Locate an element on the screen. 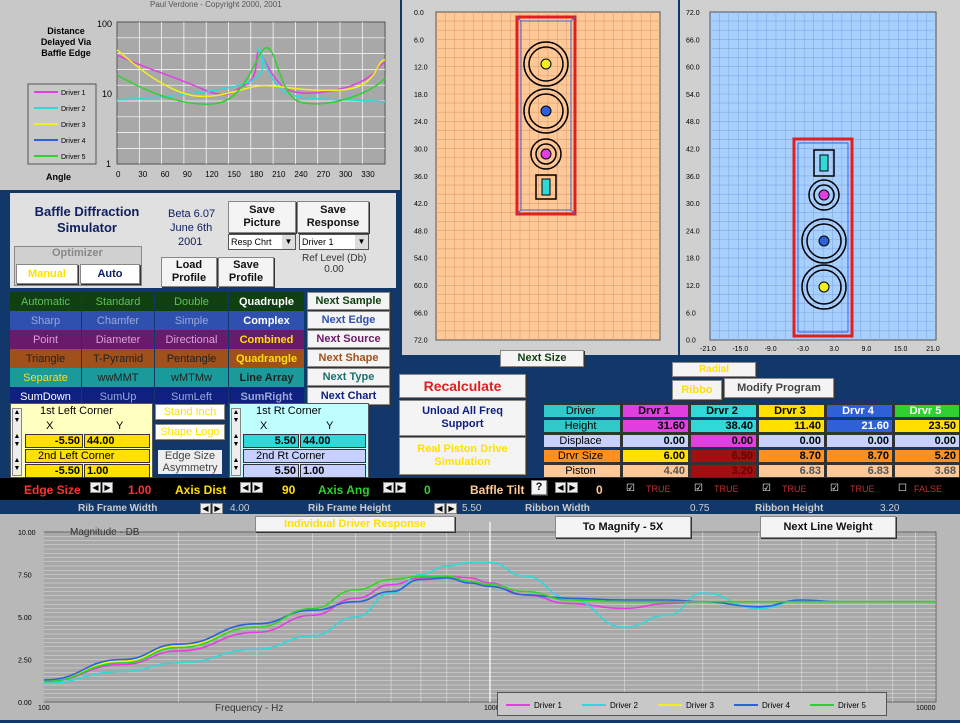 Image resolution: width=960 pixels, height=723 pixels. left-spinners: ▲ ▼ ▲ ▼ ▲ ▼ is located at coordinates (17, 442).